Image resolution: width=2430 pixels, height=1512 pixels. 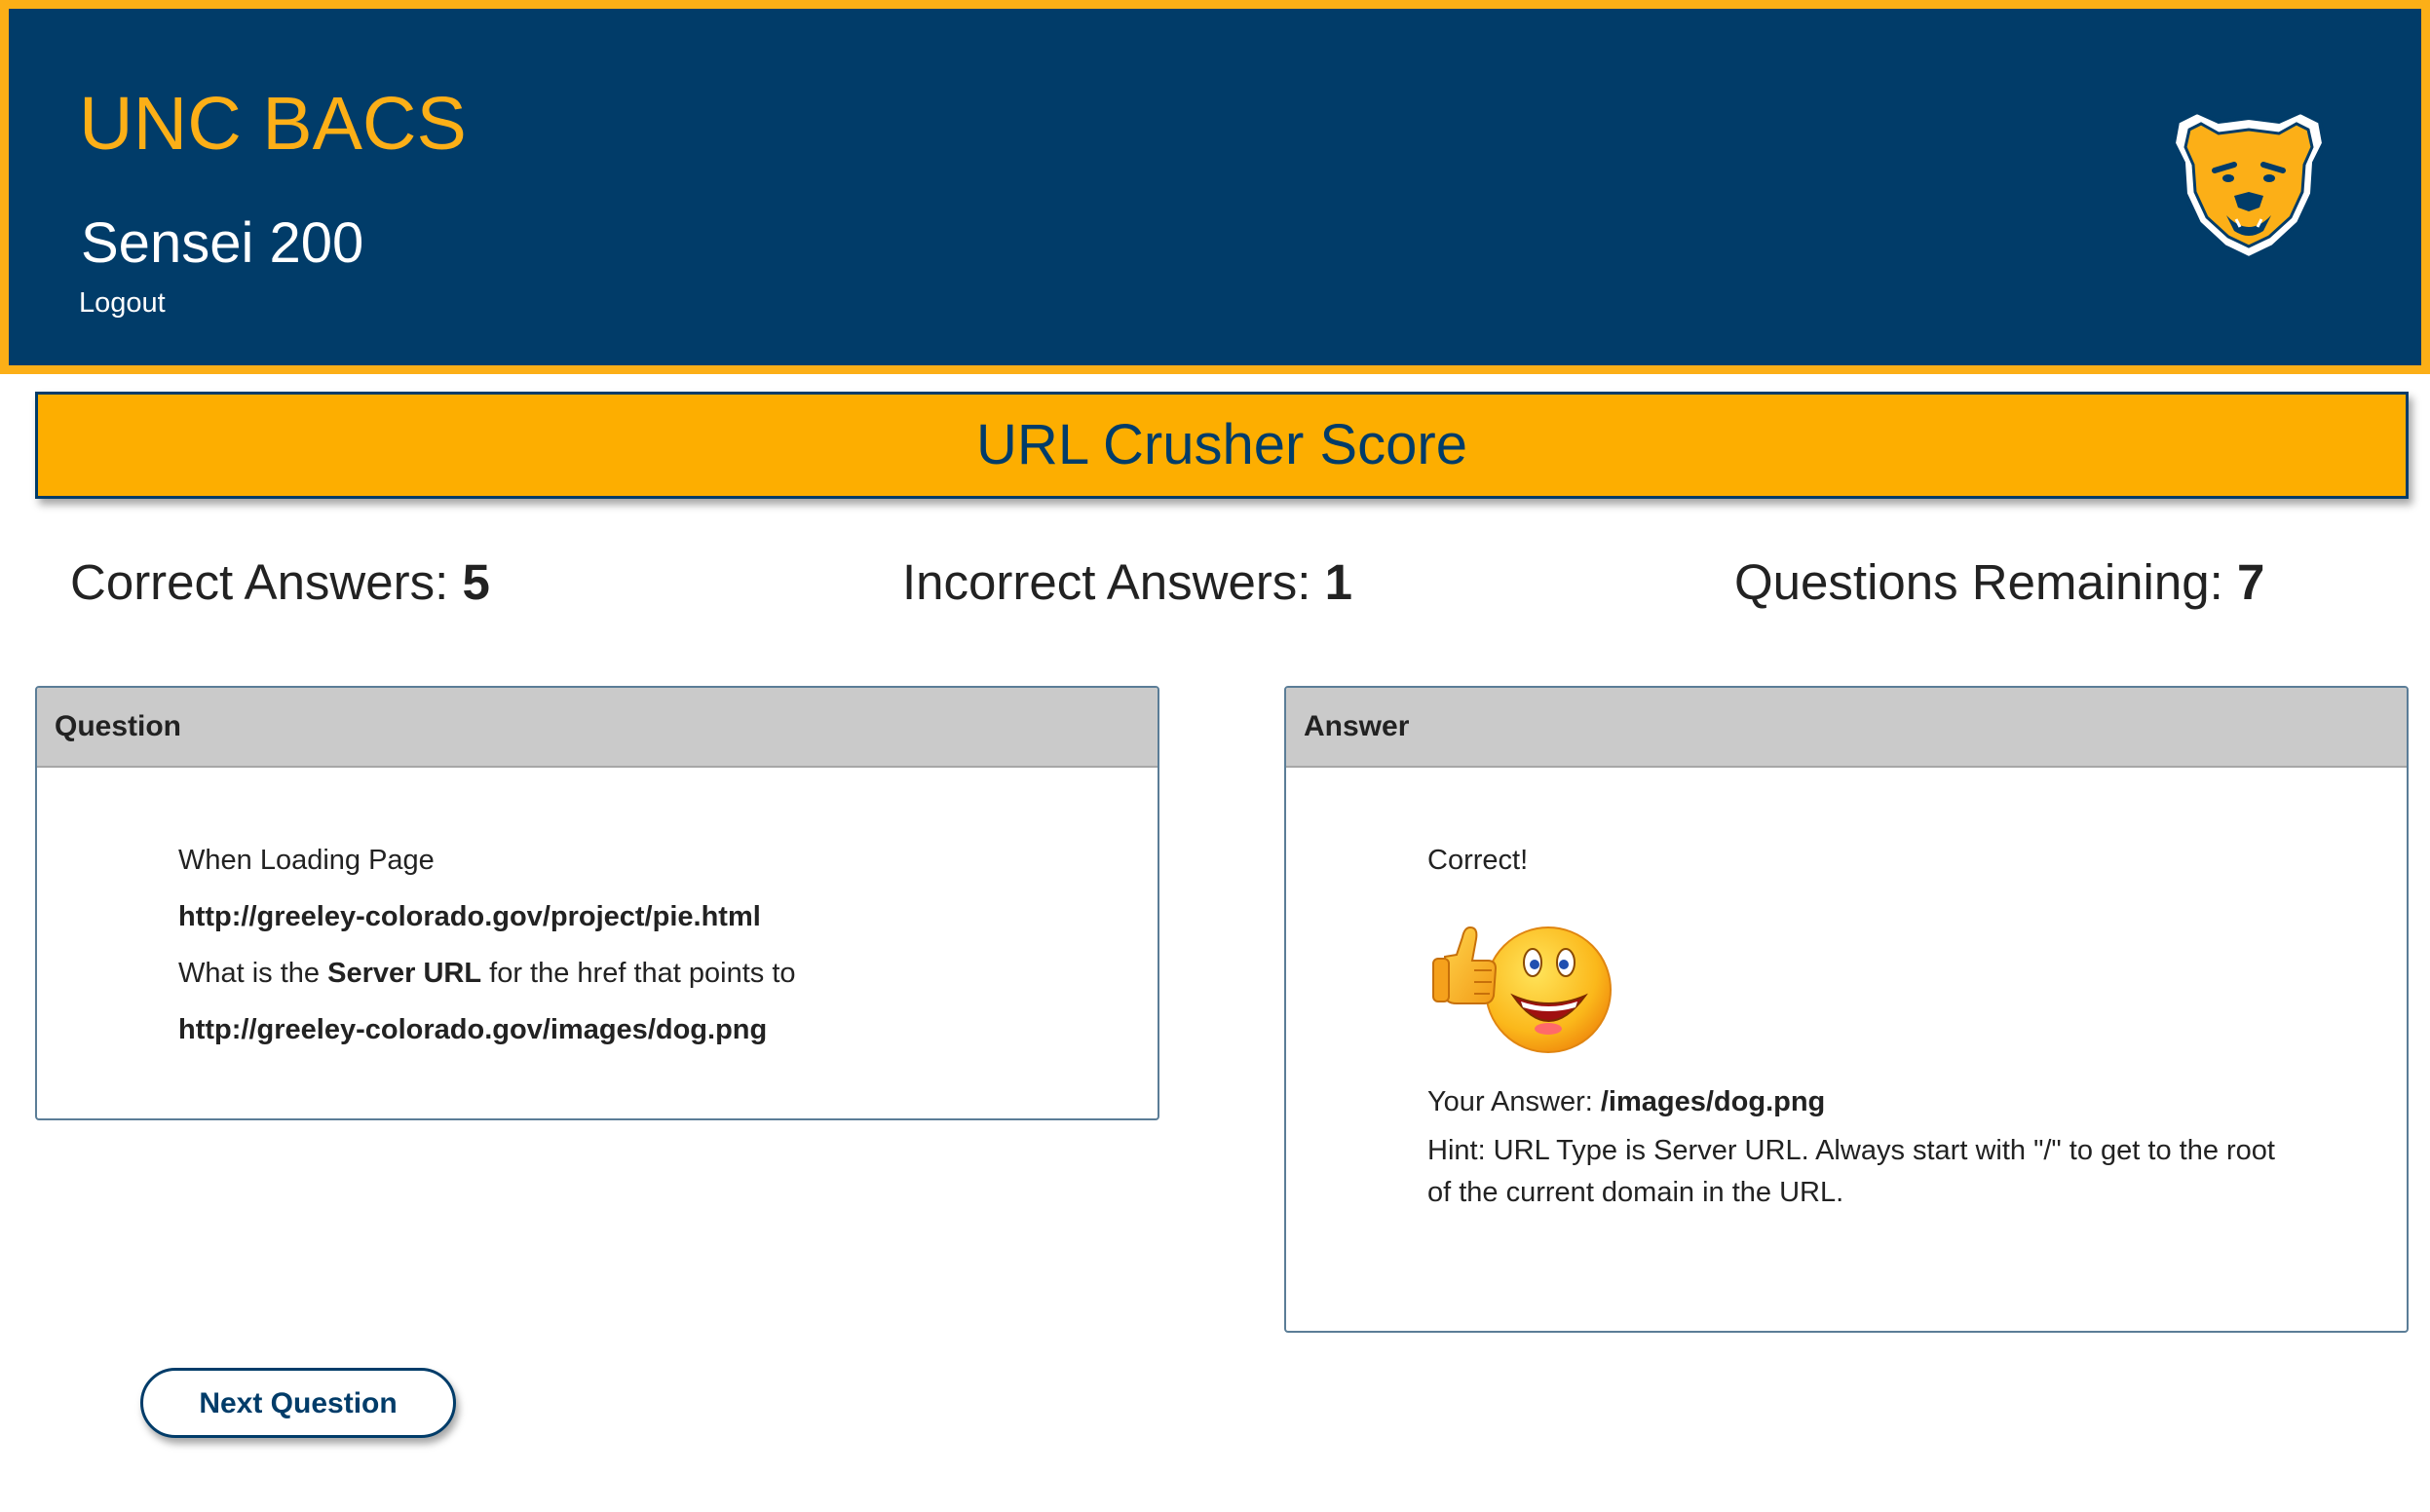 What do you see at coordinates (1999, 582) in the screenshot?
I see `questions-remaining-stat: Questions Remaining: 7` at bounding box center [1999, 582].